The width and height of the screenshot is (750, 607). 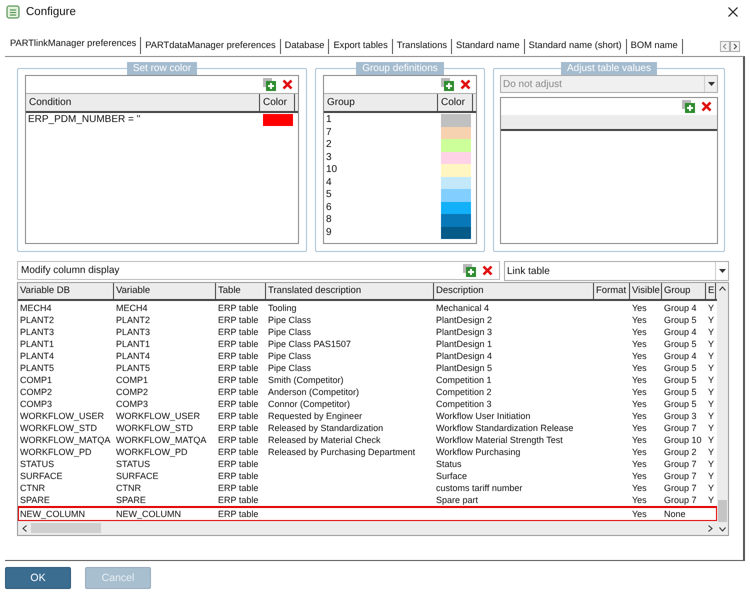 What do you see at coordinates (722, 409) in the screenshot?
I see `vertical-scrollbar` at bounding box center [722, 409].